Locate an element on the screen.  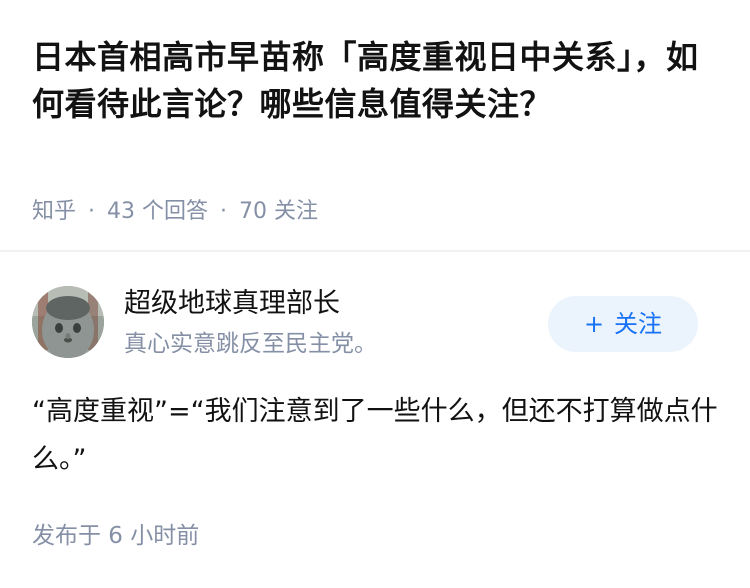
question-title: 日本首相高市早苗称「高度重视日中关系」，如何看待此言论？哪些信息值得关注？ is located at coordinates (377, 81).